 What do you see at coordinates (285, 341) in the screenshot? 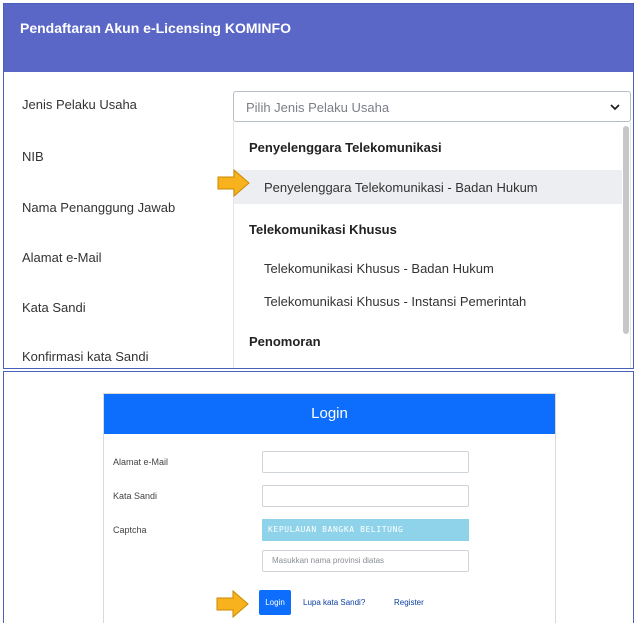
I see `dropdown-group-penomoran: Penomoran` at bounding box center [285, 341].